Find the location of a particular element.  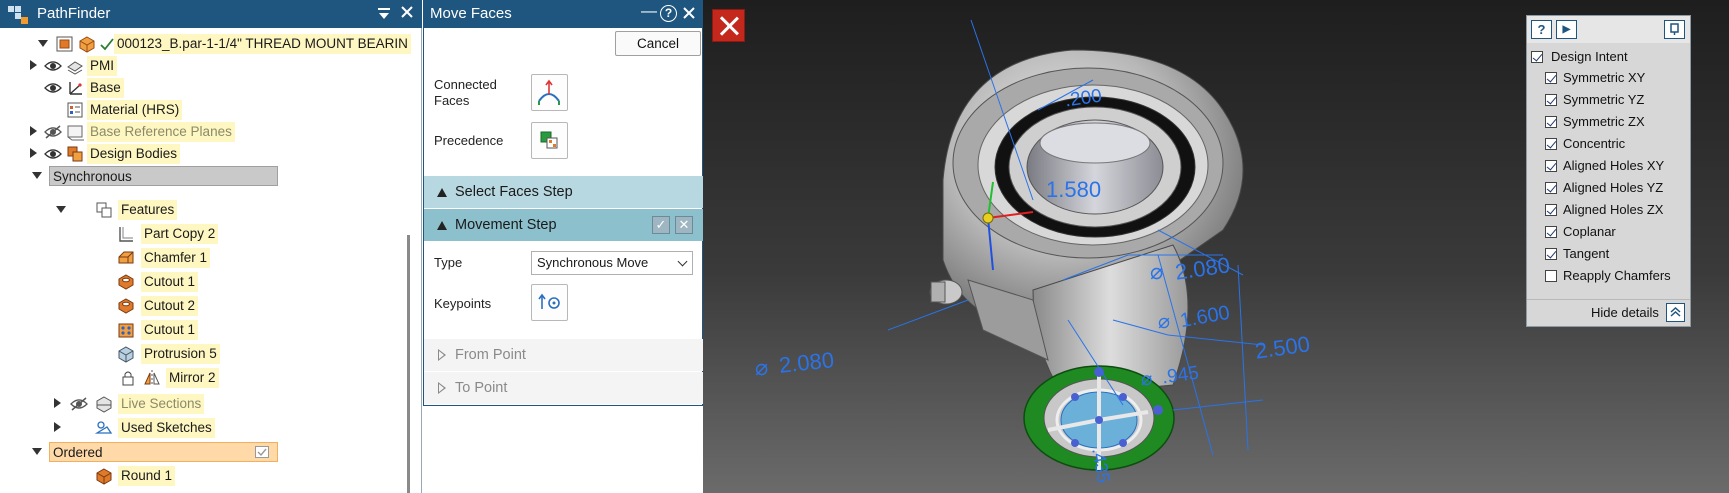

synchronous-part-icon is located at coordinates (87, 44).